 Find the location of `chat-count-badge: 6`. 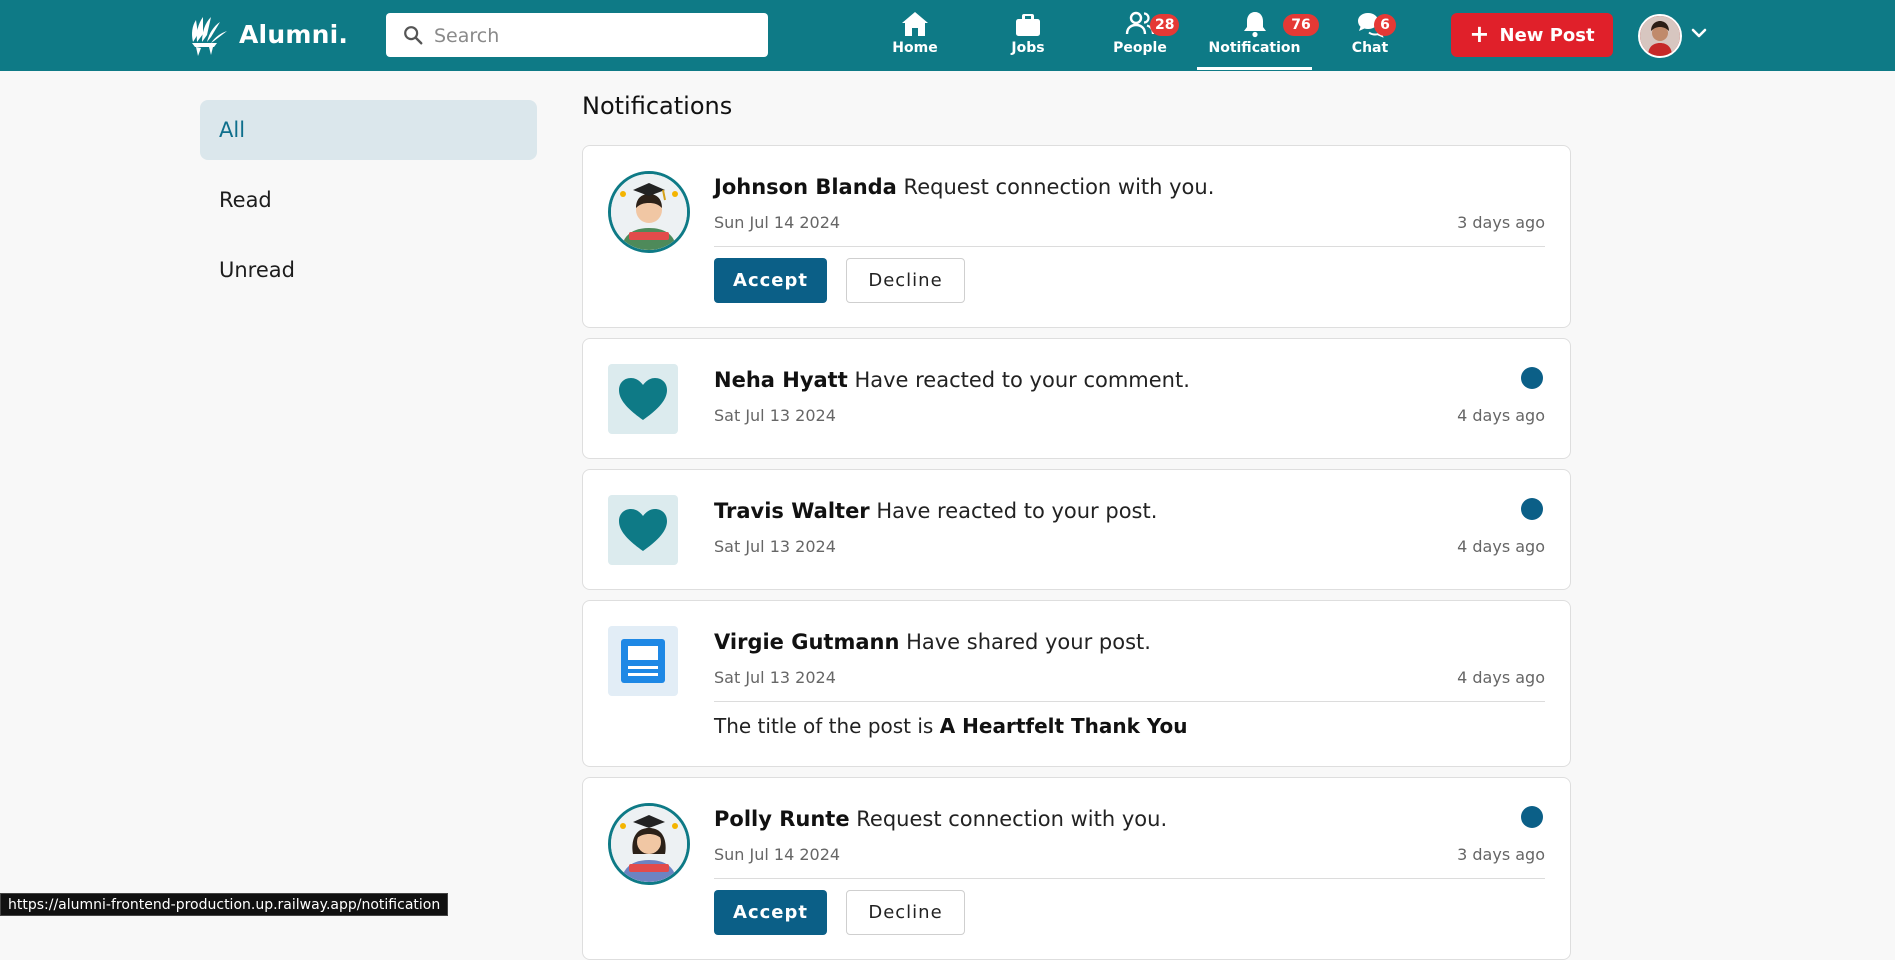

chat-count-badge: 6 is located at coordinates (1385, 25).